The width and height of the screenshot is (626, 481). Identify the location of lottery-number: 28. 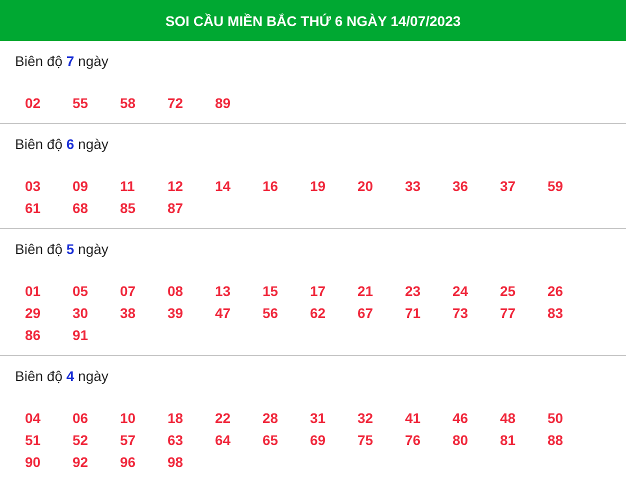
(271, 418).